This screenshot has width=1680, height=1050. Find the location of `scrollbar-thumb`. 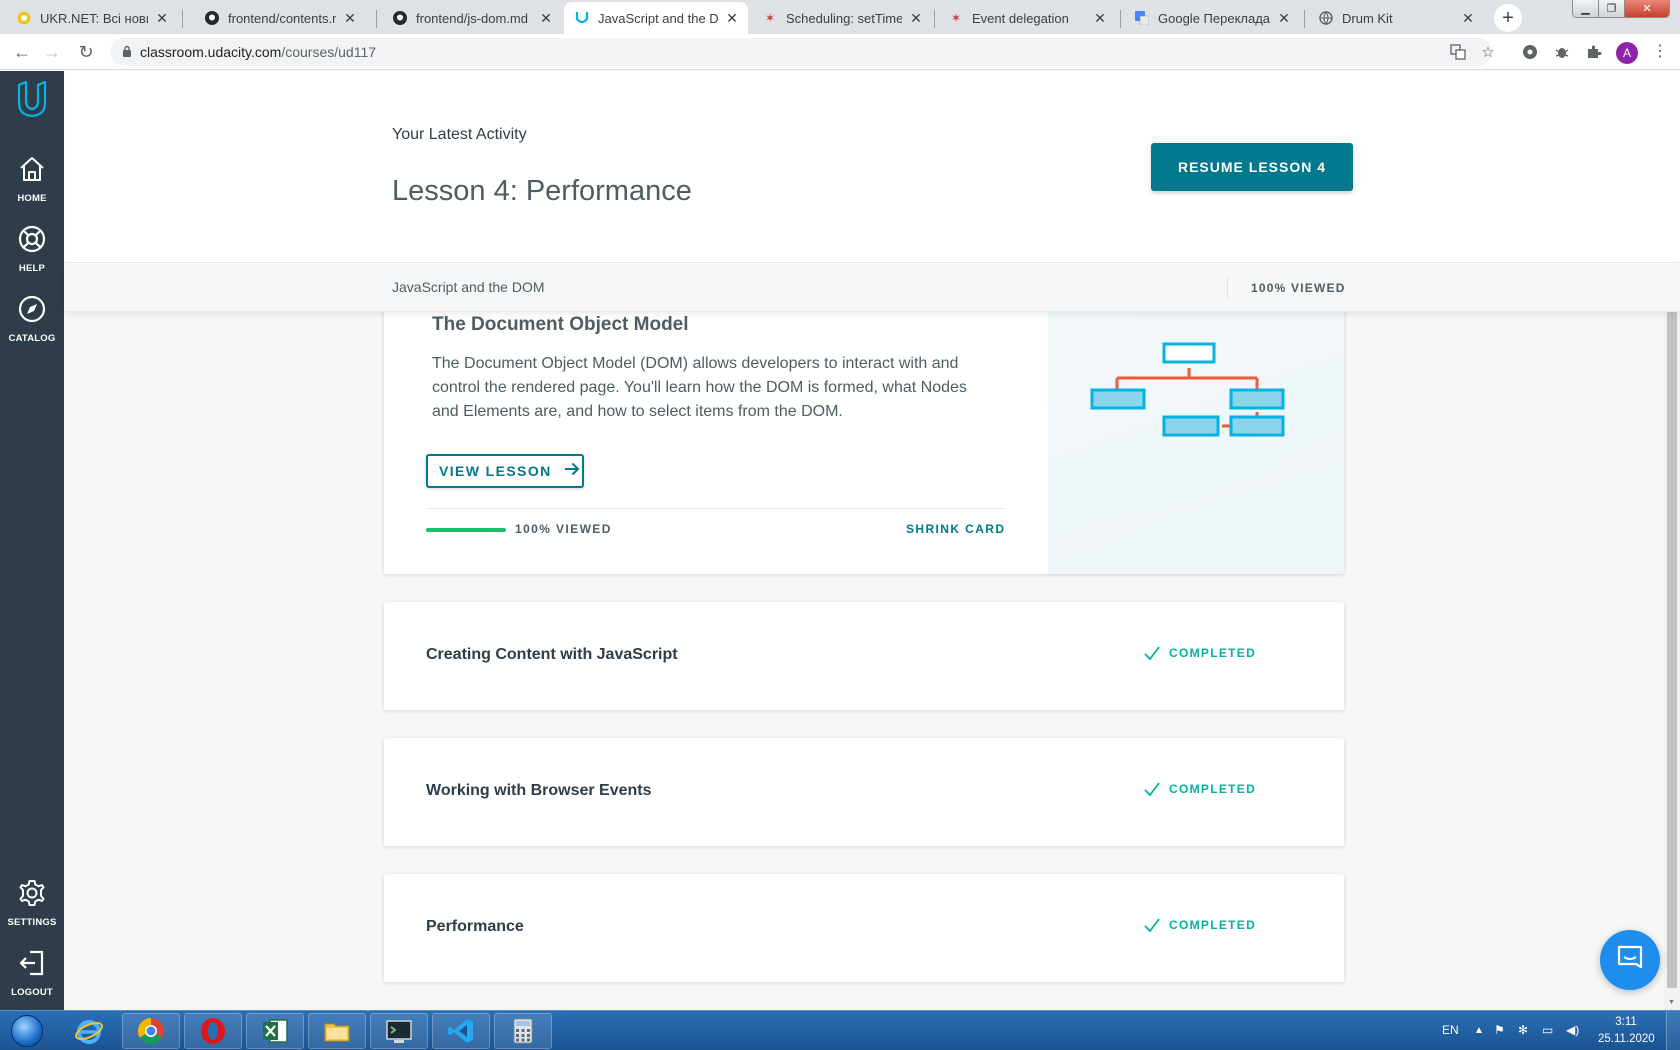

scrollbar-thumb is located at coordinates (1672, 650).